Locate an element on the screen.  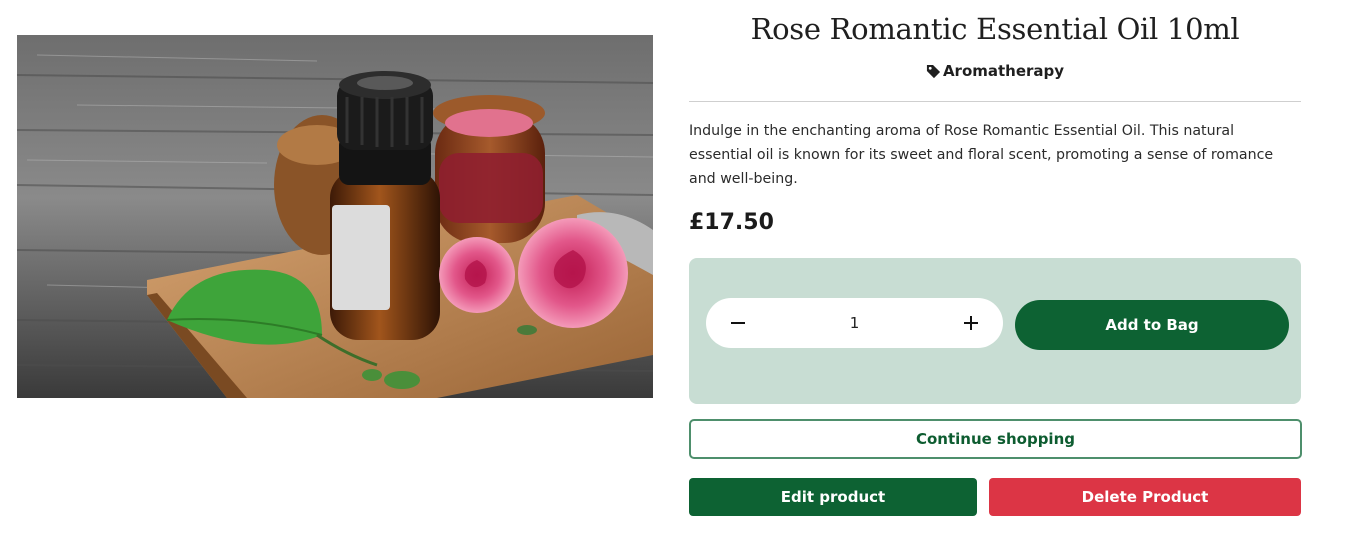
minus-icon is located at coordinates (738, 323).